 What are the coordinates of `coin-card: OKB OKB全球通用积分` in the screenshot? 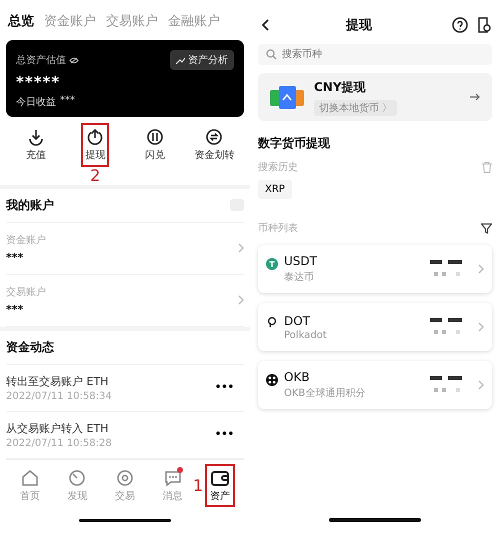 It's located at (375, 385).